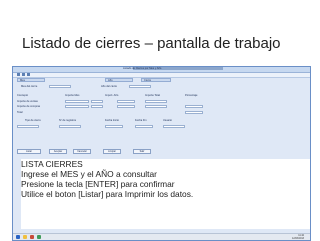 The image size is (320, 241). Describe the element at coordinates (33, 120) in the screenshot. I see `subheader-tipo: Tipo de cierre` at that location.